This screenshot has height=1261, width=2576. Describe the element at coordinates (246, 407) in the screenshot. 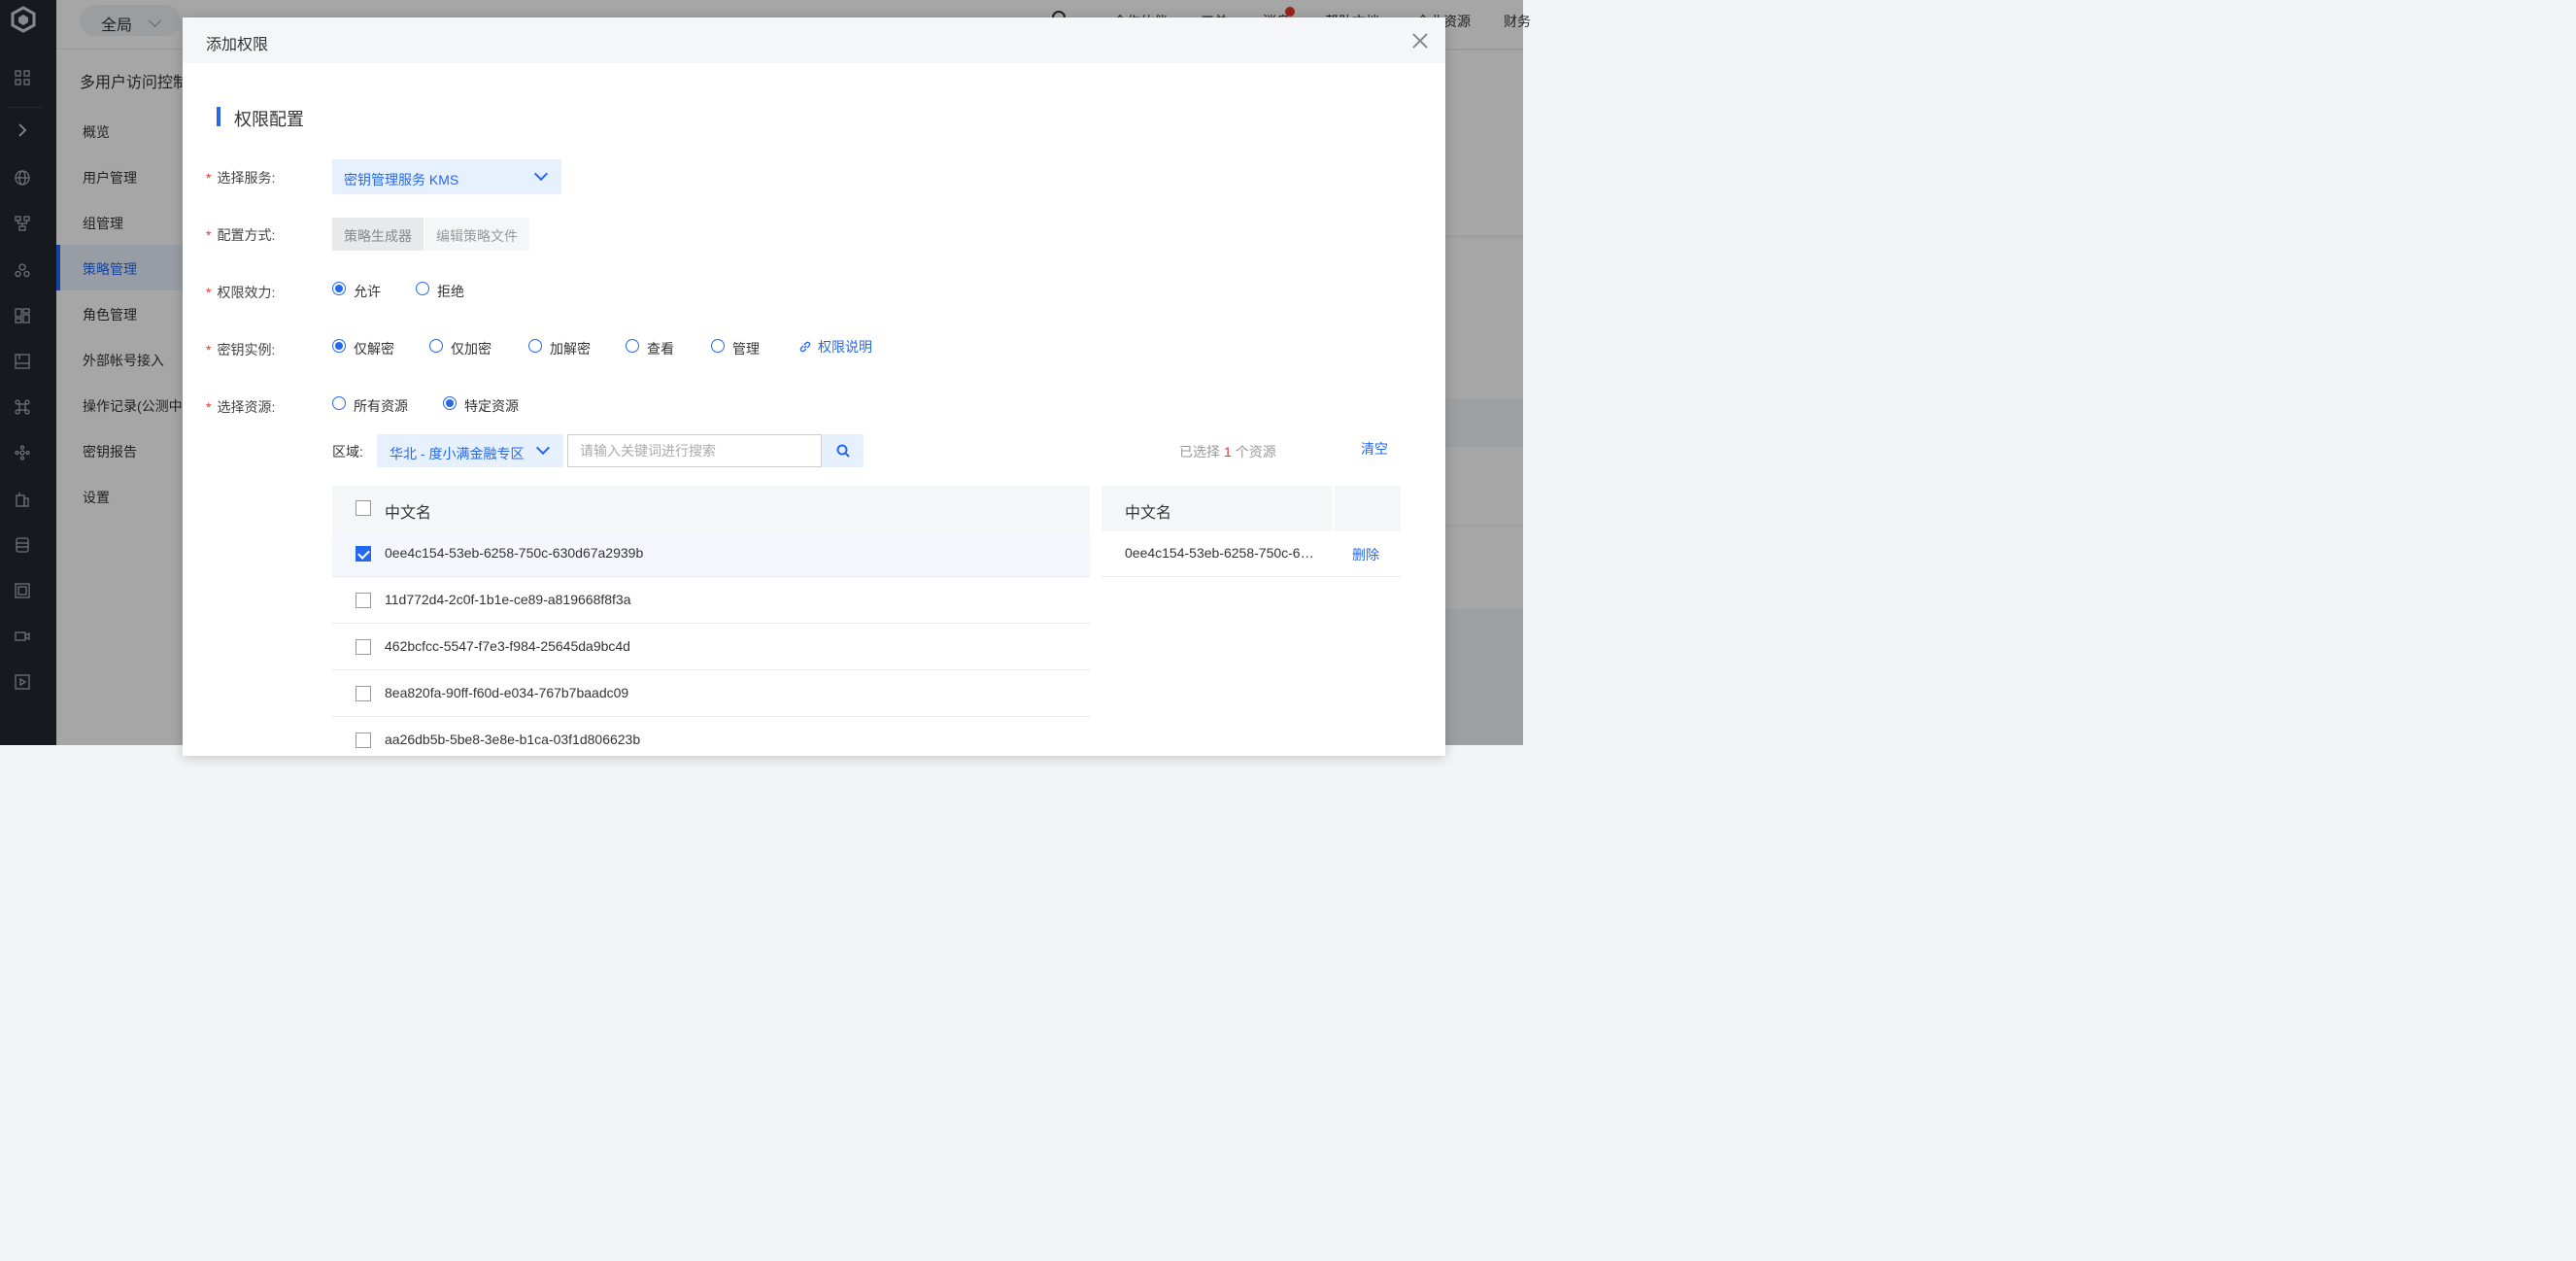

I see `resource-label-text: 选择资源:` at that location.